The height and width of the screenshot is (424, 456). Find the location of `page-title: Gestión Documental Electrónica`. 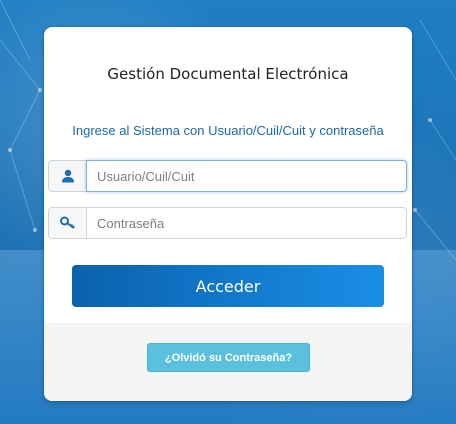

page-title: Gestión Documental Electrónica is located at coordinates (228, 74).